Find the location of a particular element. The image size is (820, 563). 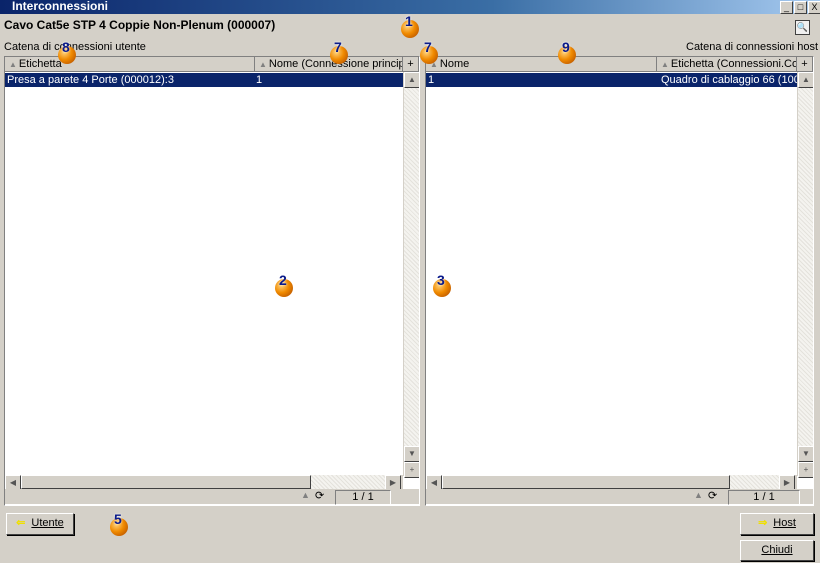

utente-button: ⇐ Utente is located at coordinates (40, 524).